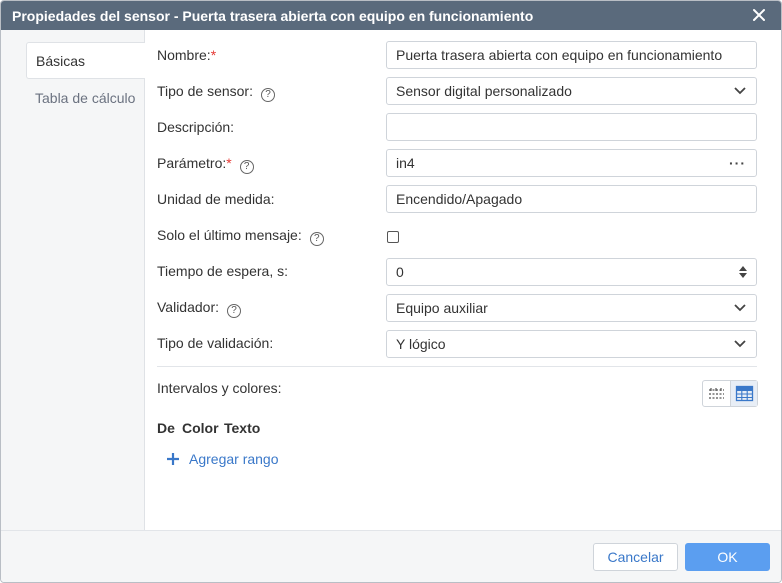  I want to click on parameter-value: in4, so click(405, 163).